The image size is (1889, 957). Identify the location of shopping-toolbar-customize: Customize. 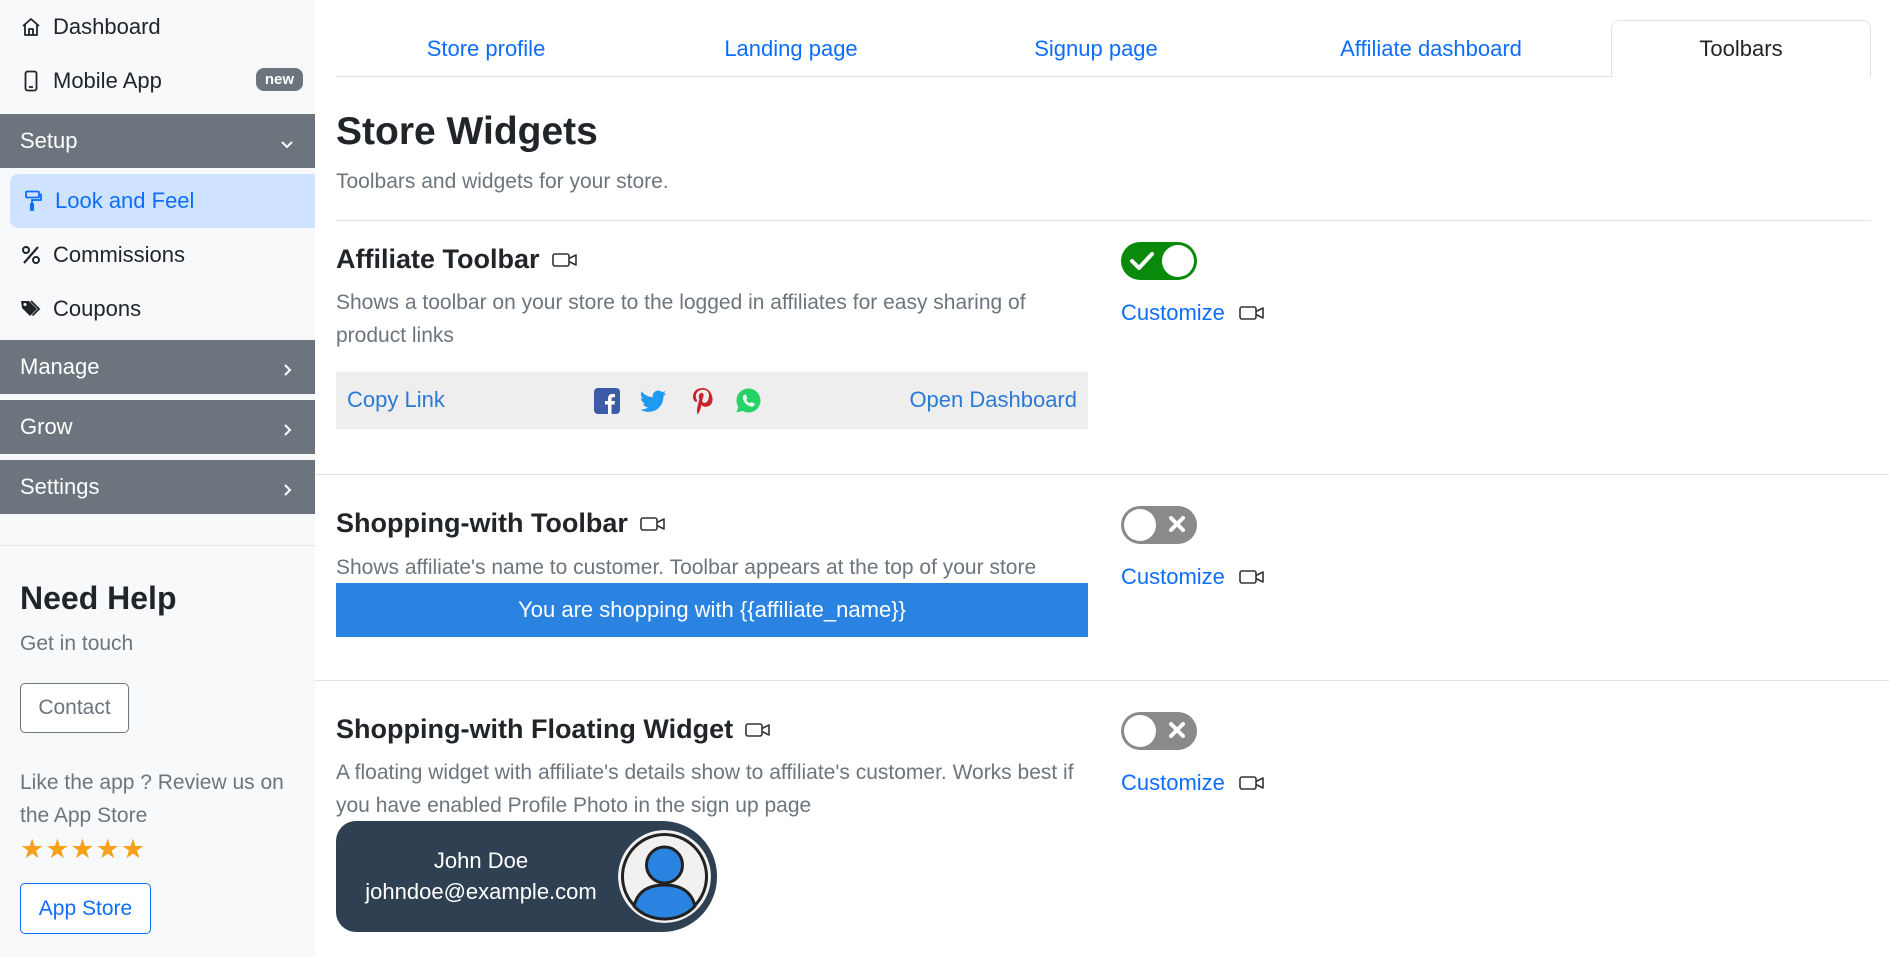
(1193, 577).